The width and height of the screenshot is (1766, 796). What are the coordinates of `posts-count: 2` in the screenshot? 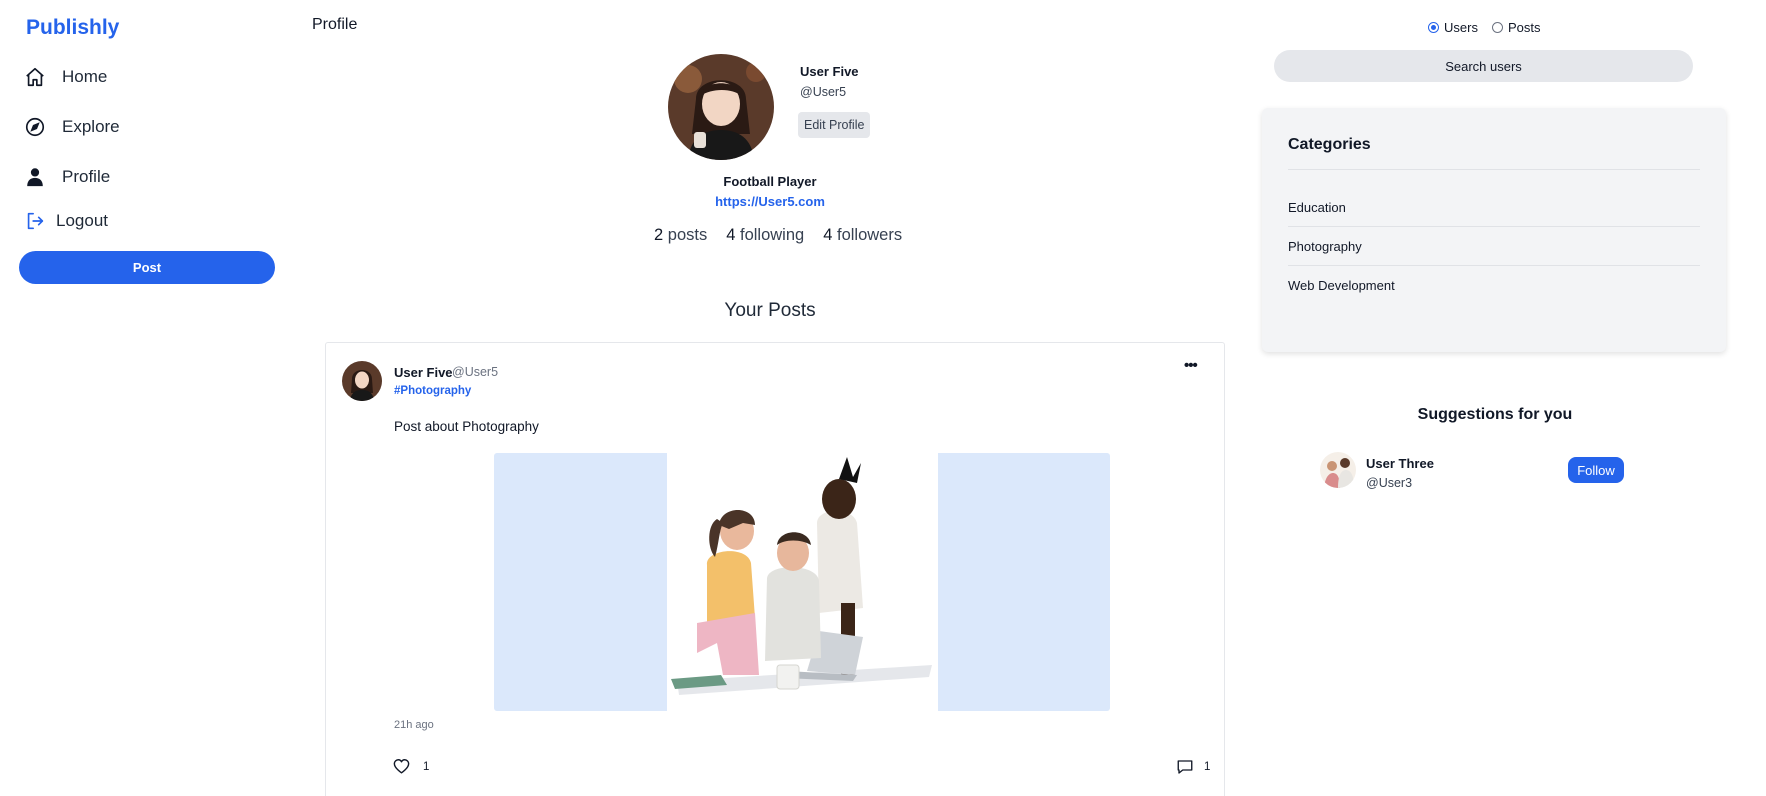 It's located at (659, 235).